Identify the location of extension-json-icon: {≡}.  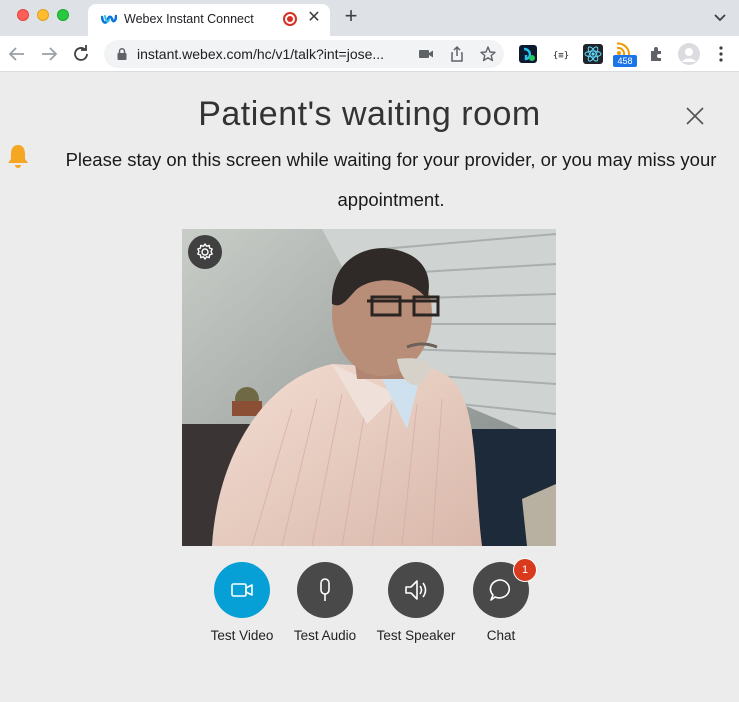
(561, 54).